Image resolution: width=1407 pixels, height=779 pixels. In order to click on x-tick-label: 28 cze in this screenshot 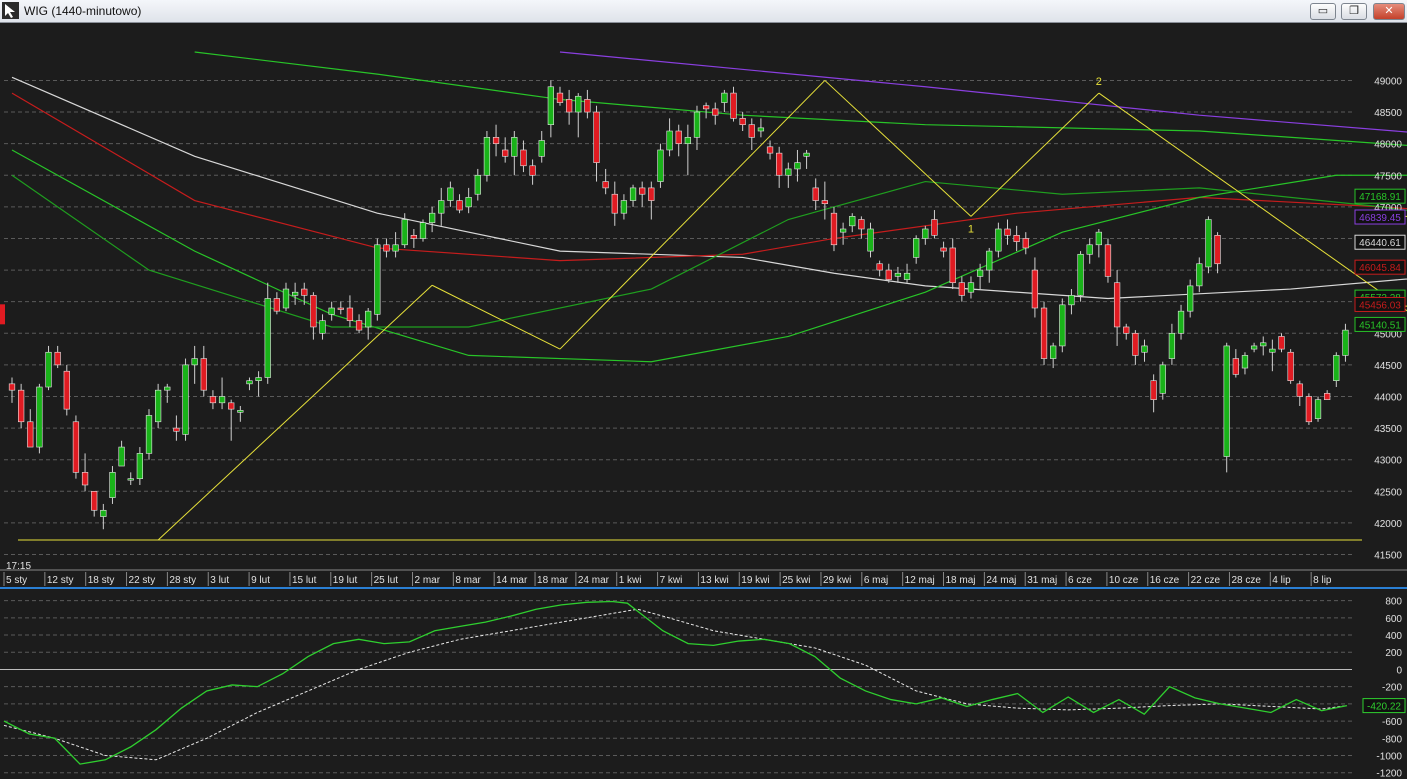, I will do `click(1246, 580)`.